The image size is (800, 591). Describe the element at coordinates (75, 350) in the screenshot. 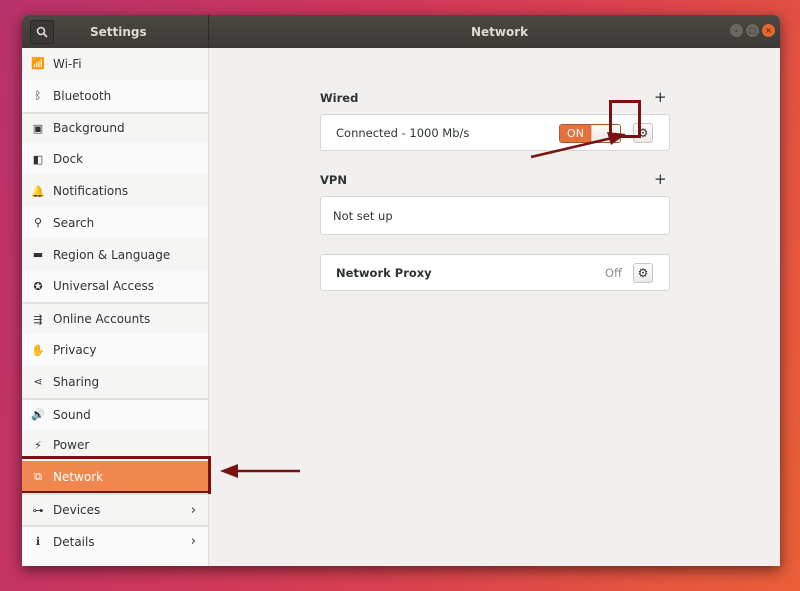

I see `sidebar-item-label: Privacy` at that location.